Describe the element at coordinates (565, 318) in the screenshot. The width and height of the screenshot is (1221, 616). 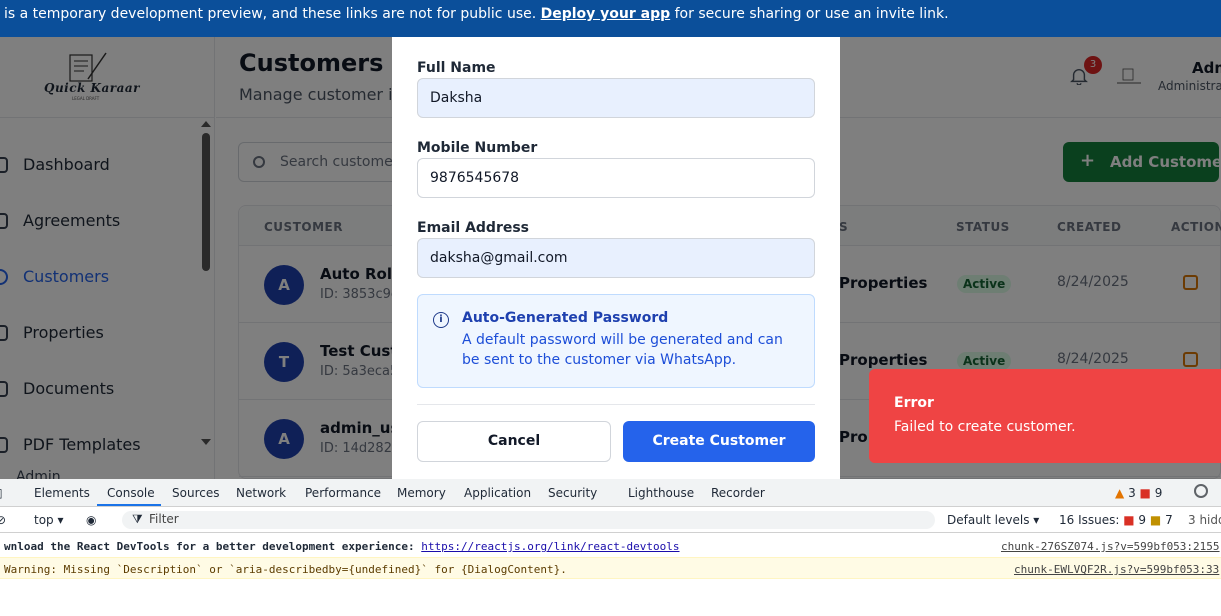
I see `info-title: Auto-Generated Password` at that location.